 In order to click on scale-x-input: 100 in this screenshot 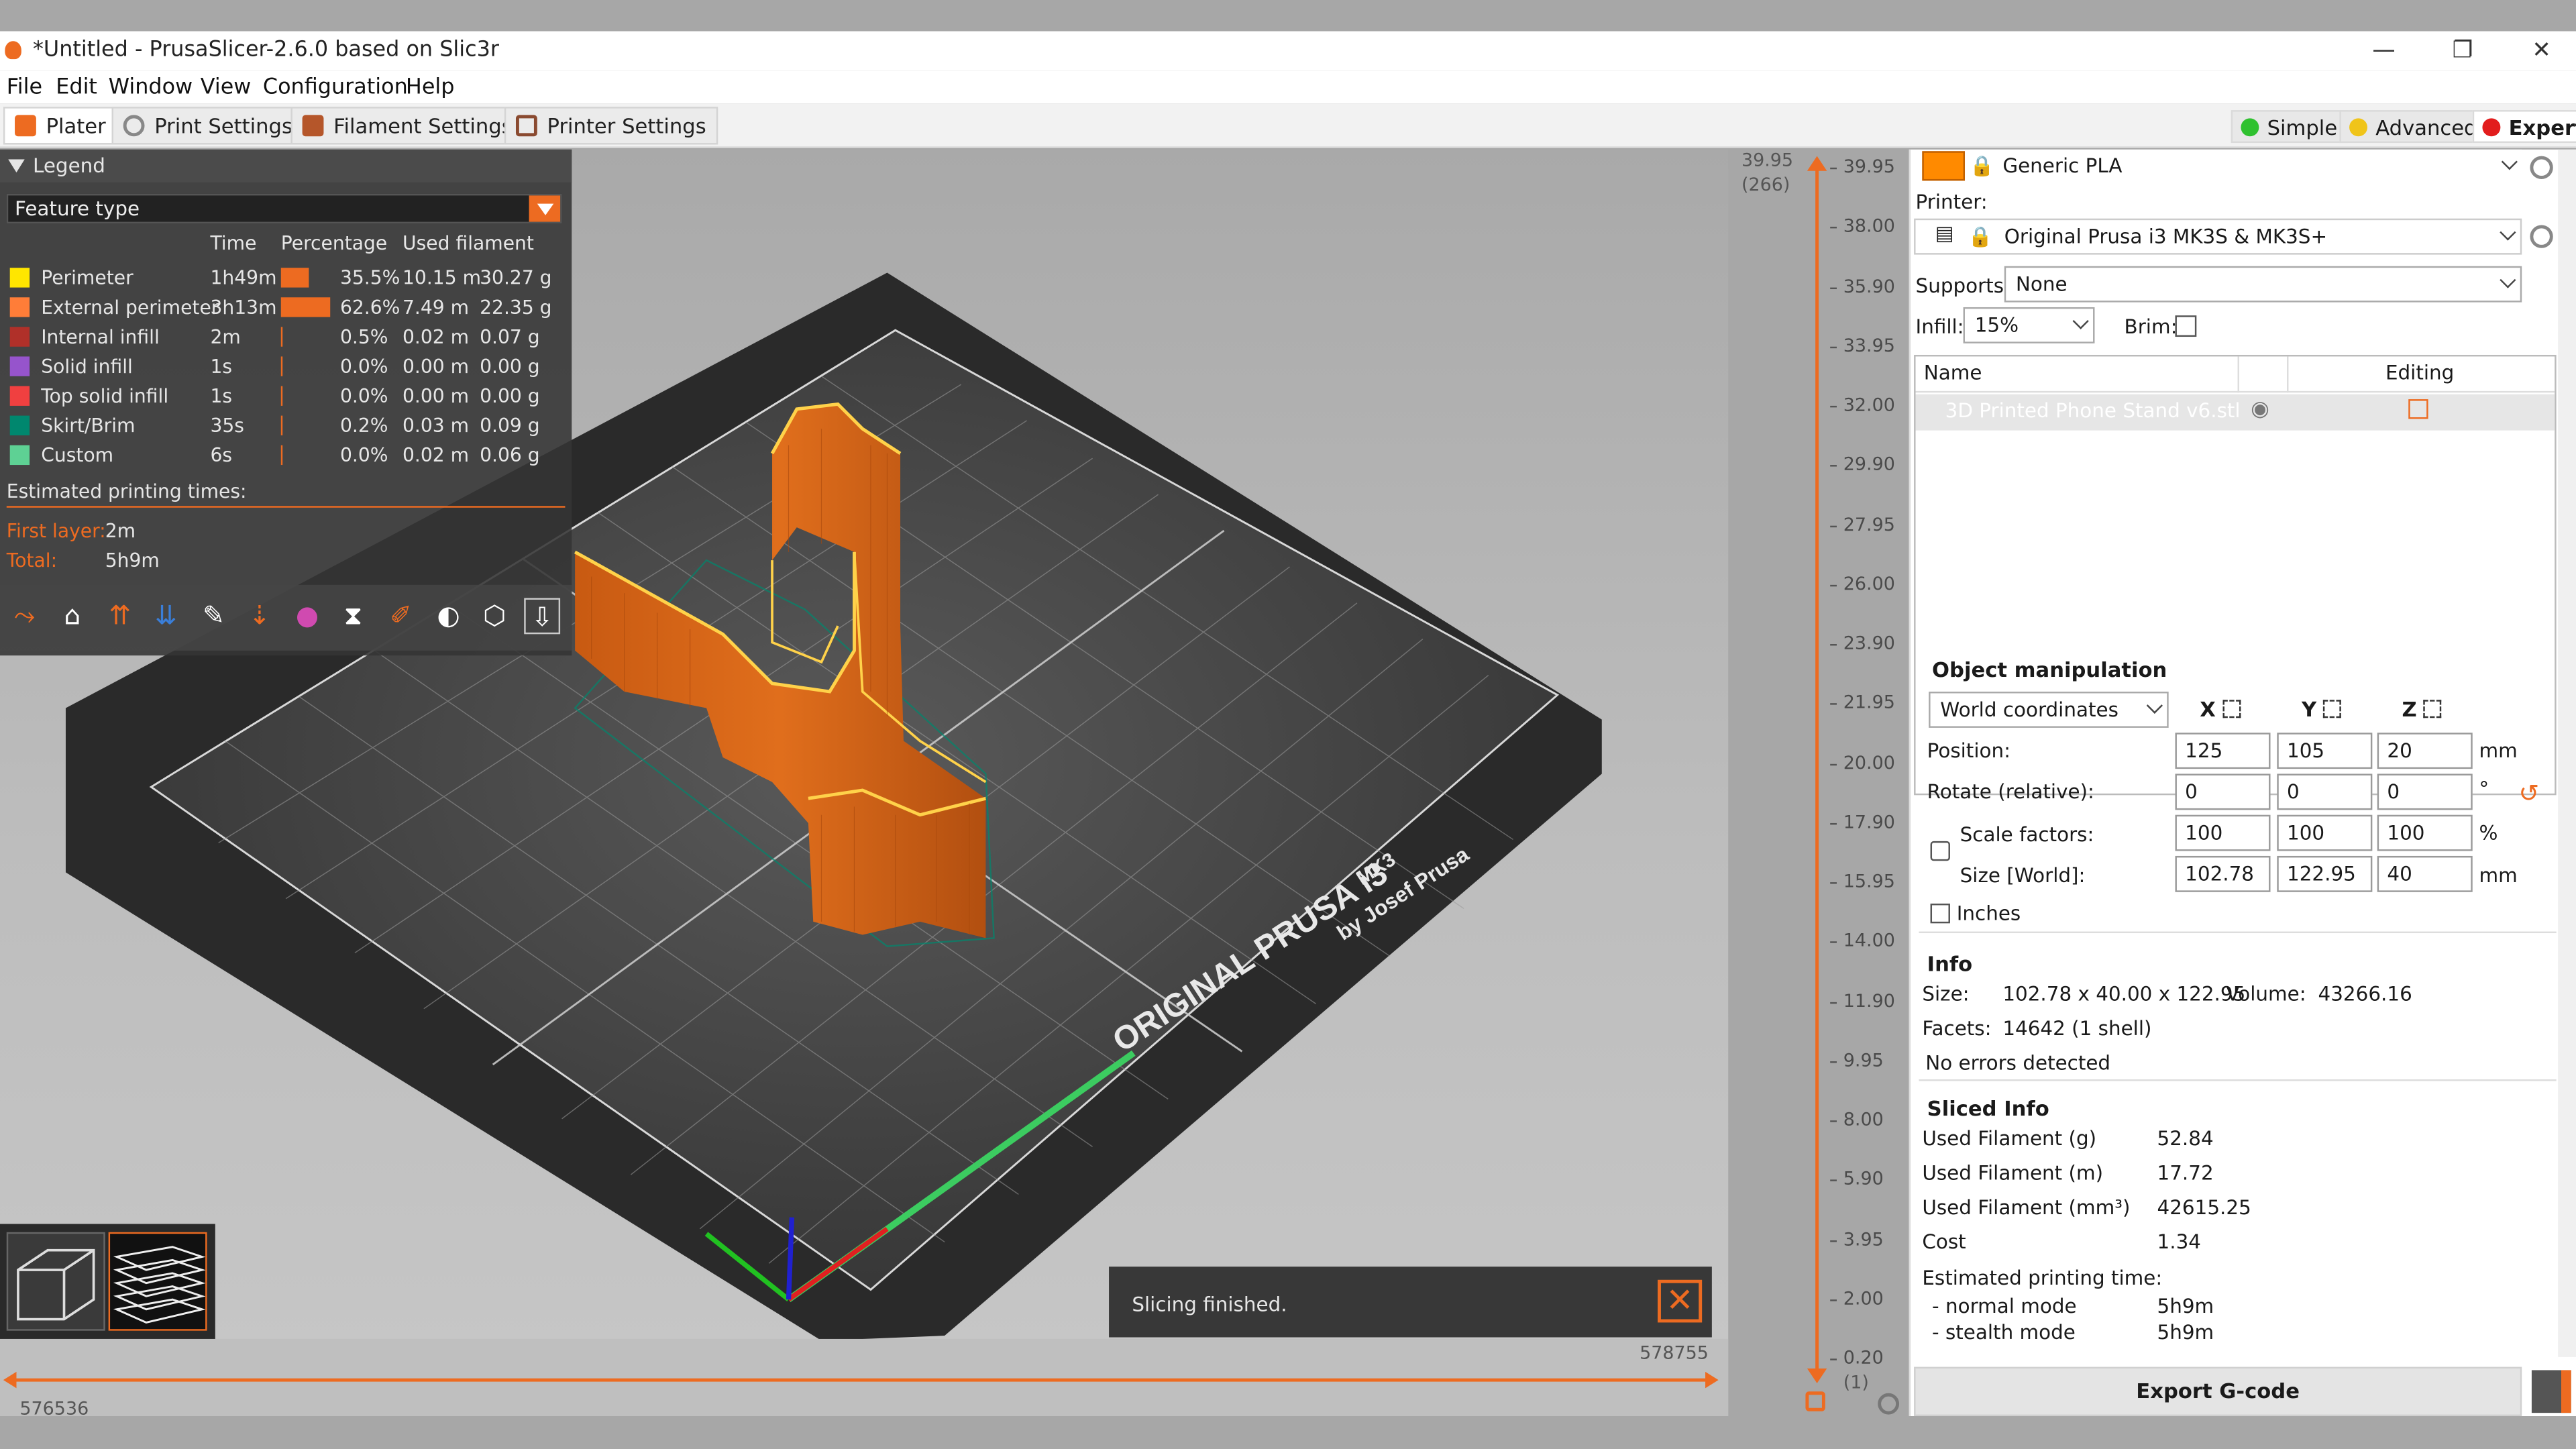, I will do `click(2223, 832)`.